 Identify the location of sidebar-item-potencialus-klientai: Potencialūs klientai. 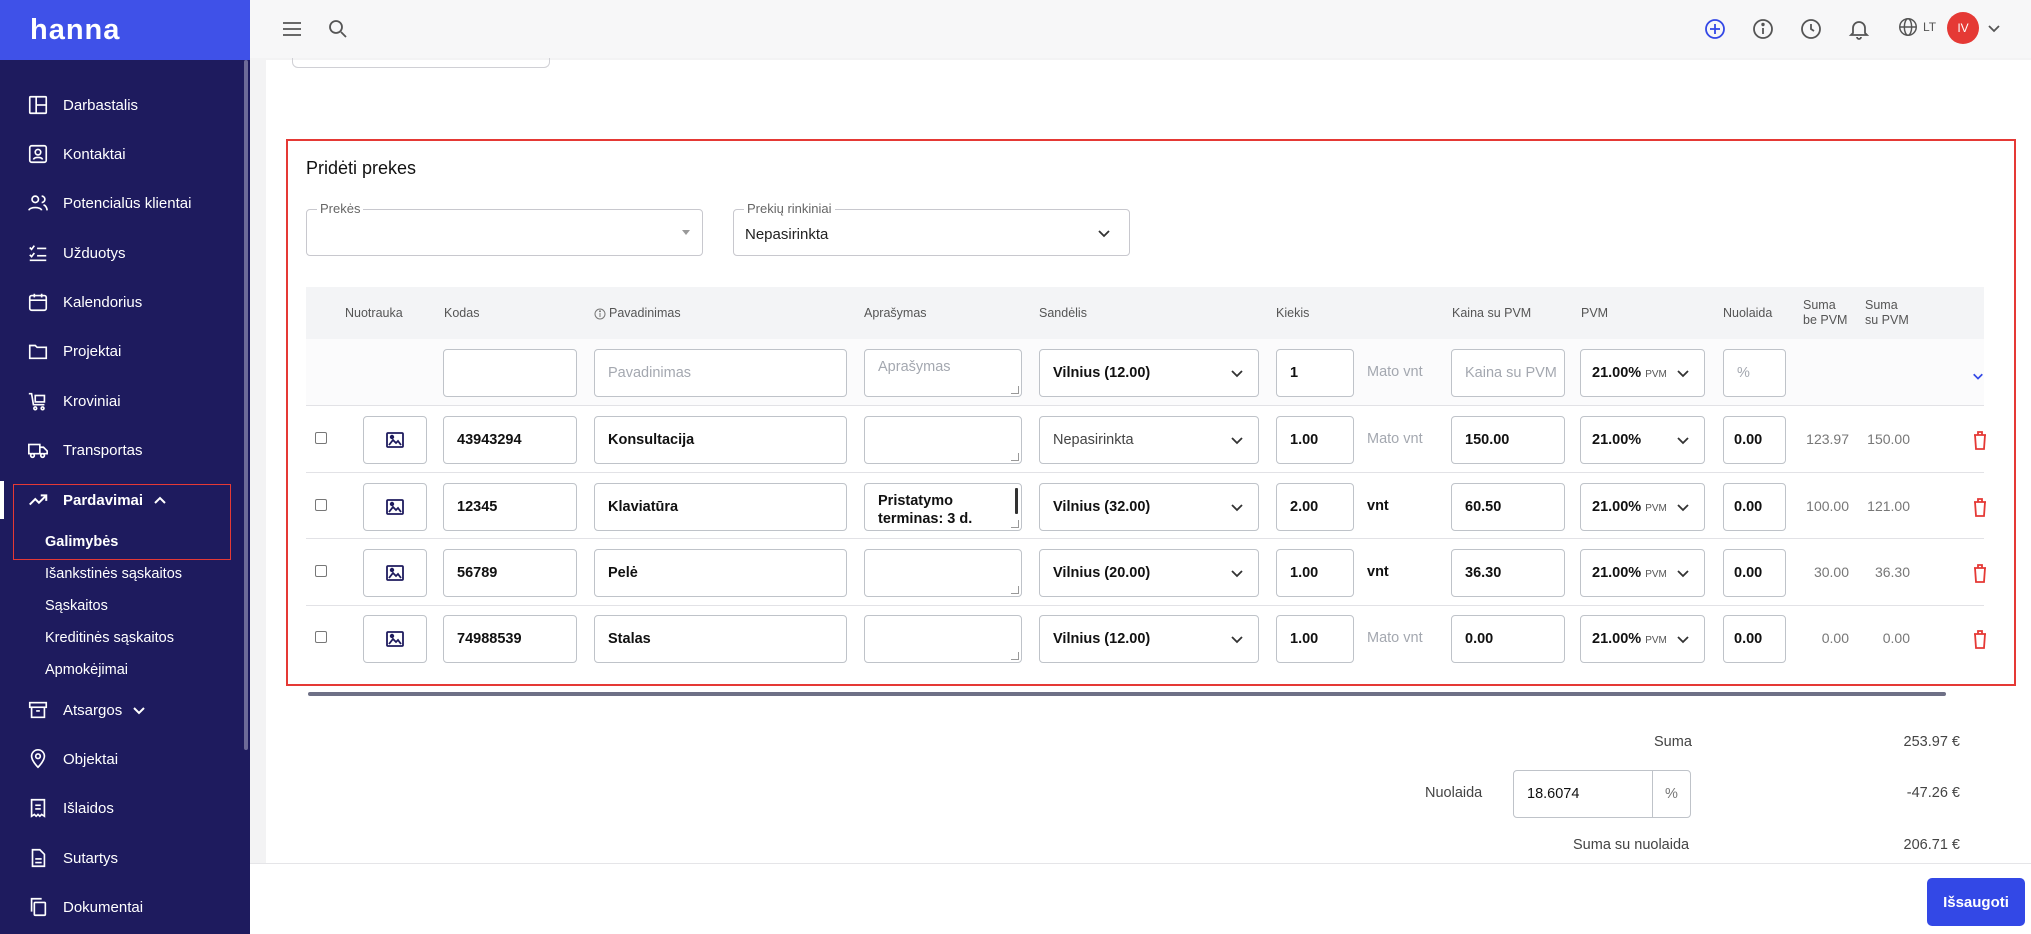
(120, 203).